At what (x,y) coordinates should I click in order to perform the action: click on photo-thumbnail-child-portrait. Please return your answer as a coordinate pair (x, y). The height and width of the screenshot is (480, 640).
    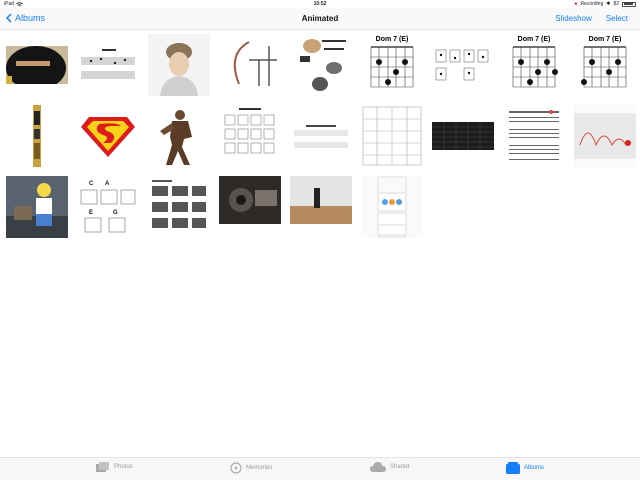
    Looking at the image, I should click on (179, 65).